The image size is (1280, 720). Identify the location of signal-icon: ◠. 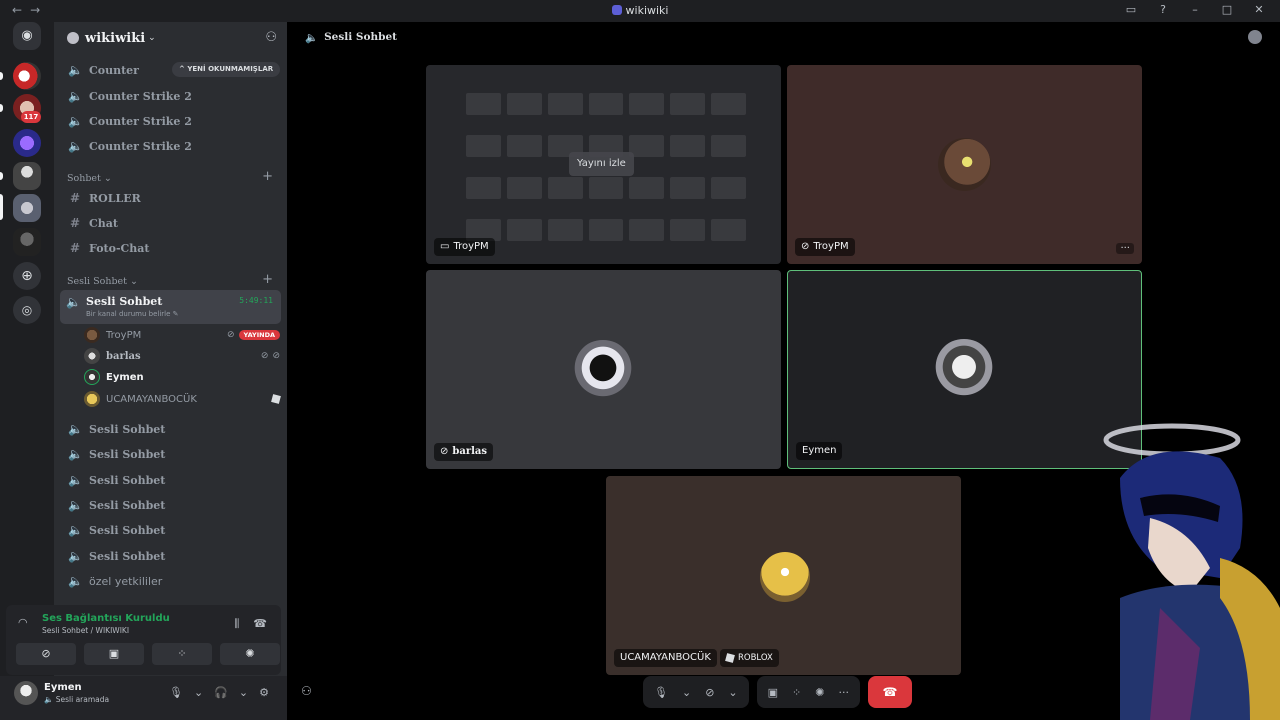
(23, 622).